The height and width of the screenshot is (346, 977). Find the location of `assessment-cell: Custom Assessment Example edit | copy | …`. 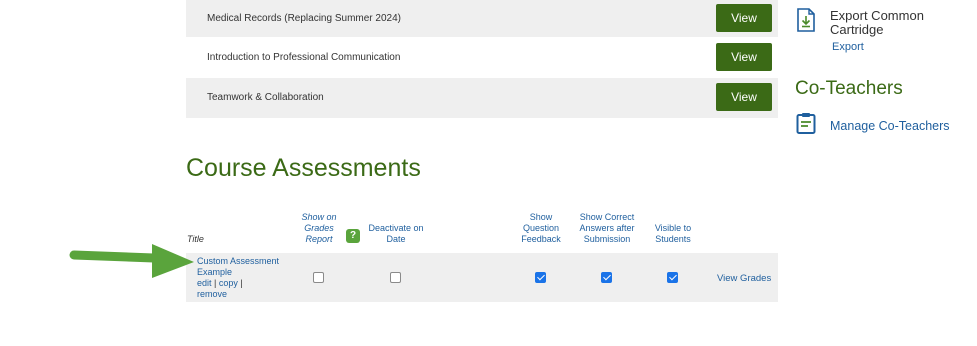

assessment-cell: Custom Assessment Example edit | copy | … is located at coordinates (244, 278).